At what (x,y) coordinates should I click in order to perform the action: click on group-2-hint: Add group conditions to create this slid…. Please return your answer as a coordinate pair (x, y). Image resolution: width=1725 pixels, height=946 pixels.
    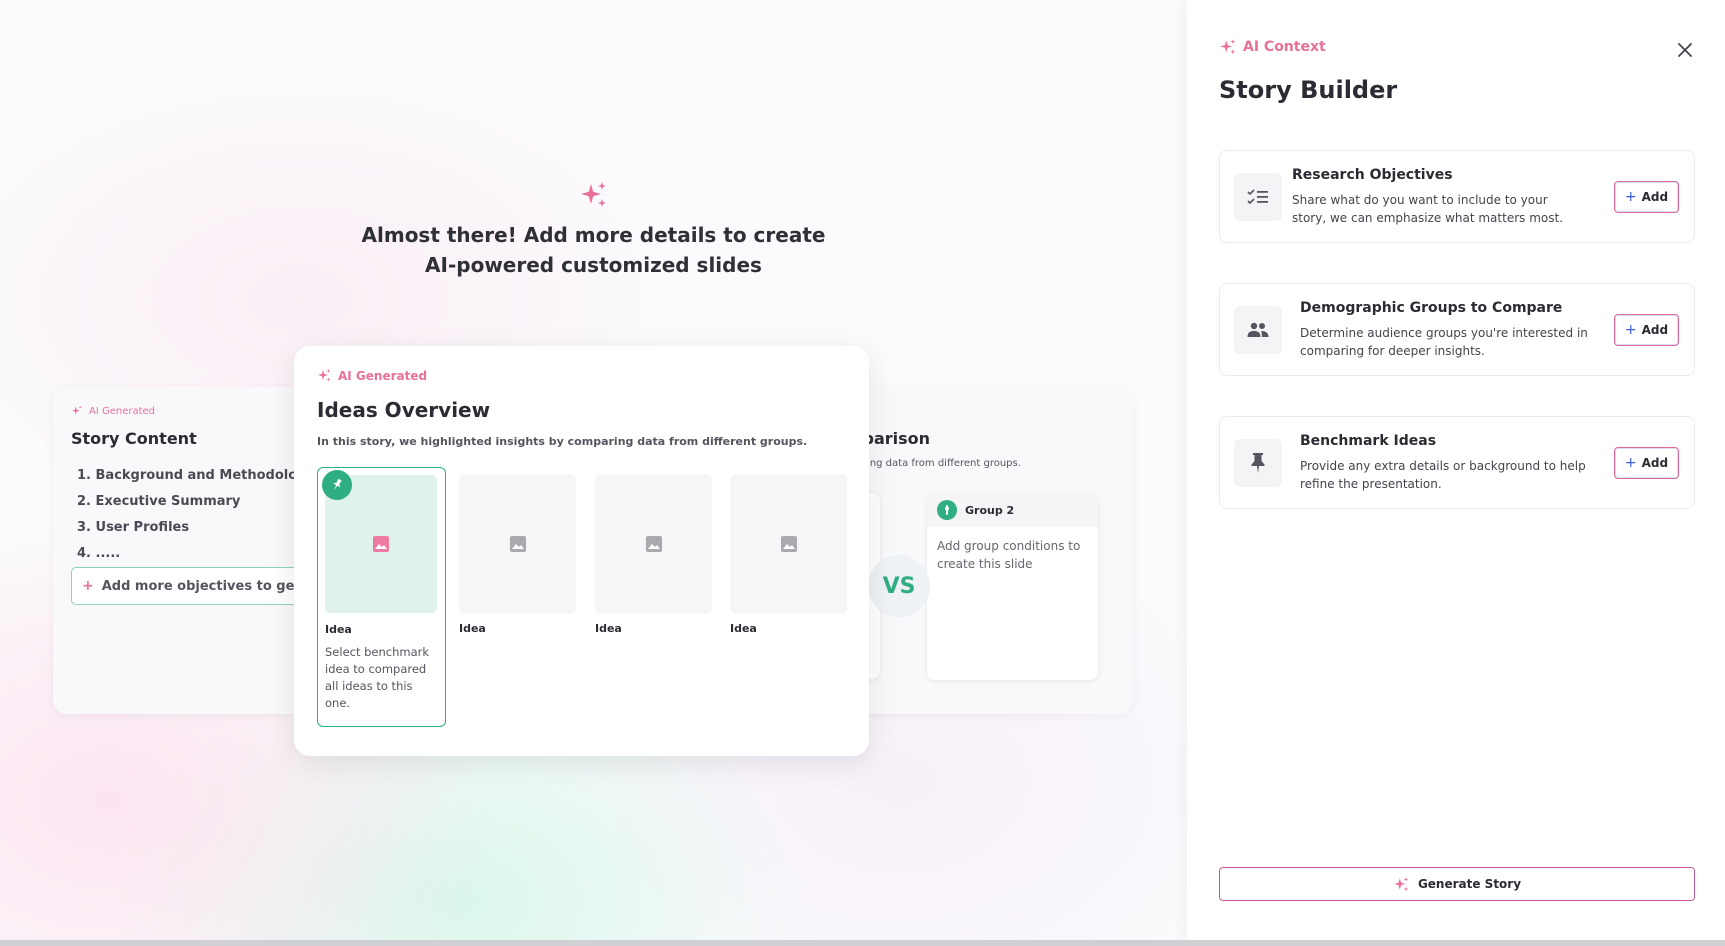
    Looking at the image, I should click on (1009, 555).